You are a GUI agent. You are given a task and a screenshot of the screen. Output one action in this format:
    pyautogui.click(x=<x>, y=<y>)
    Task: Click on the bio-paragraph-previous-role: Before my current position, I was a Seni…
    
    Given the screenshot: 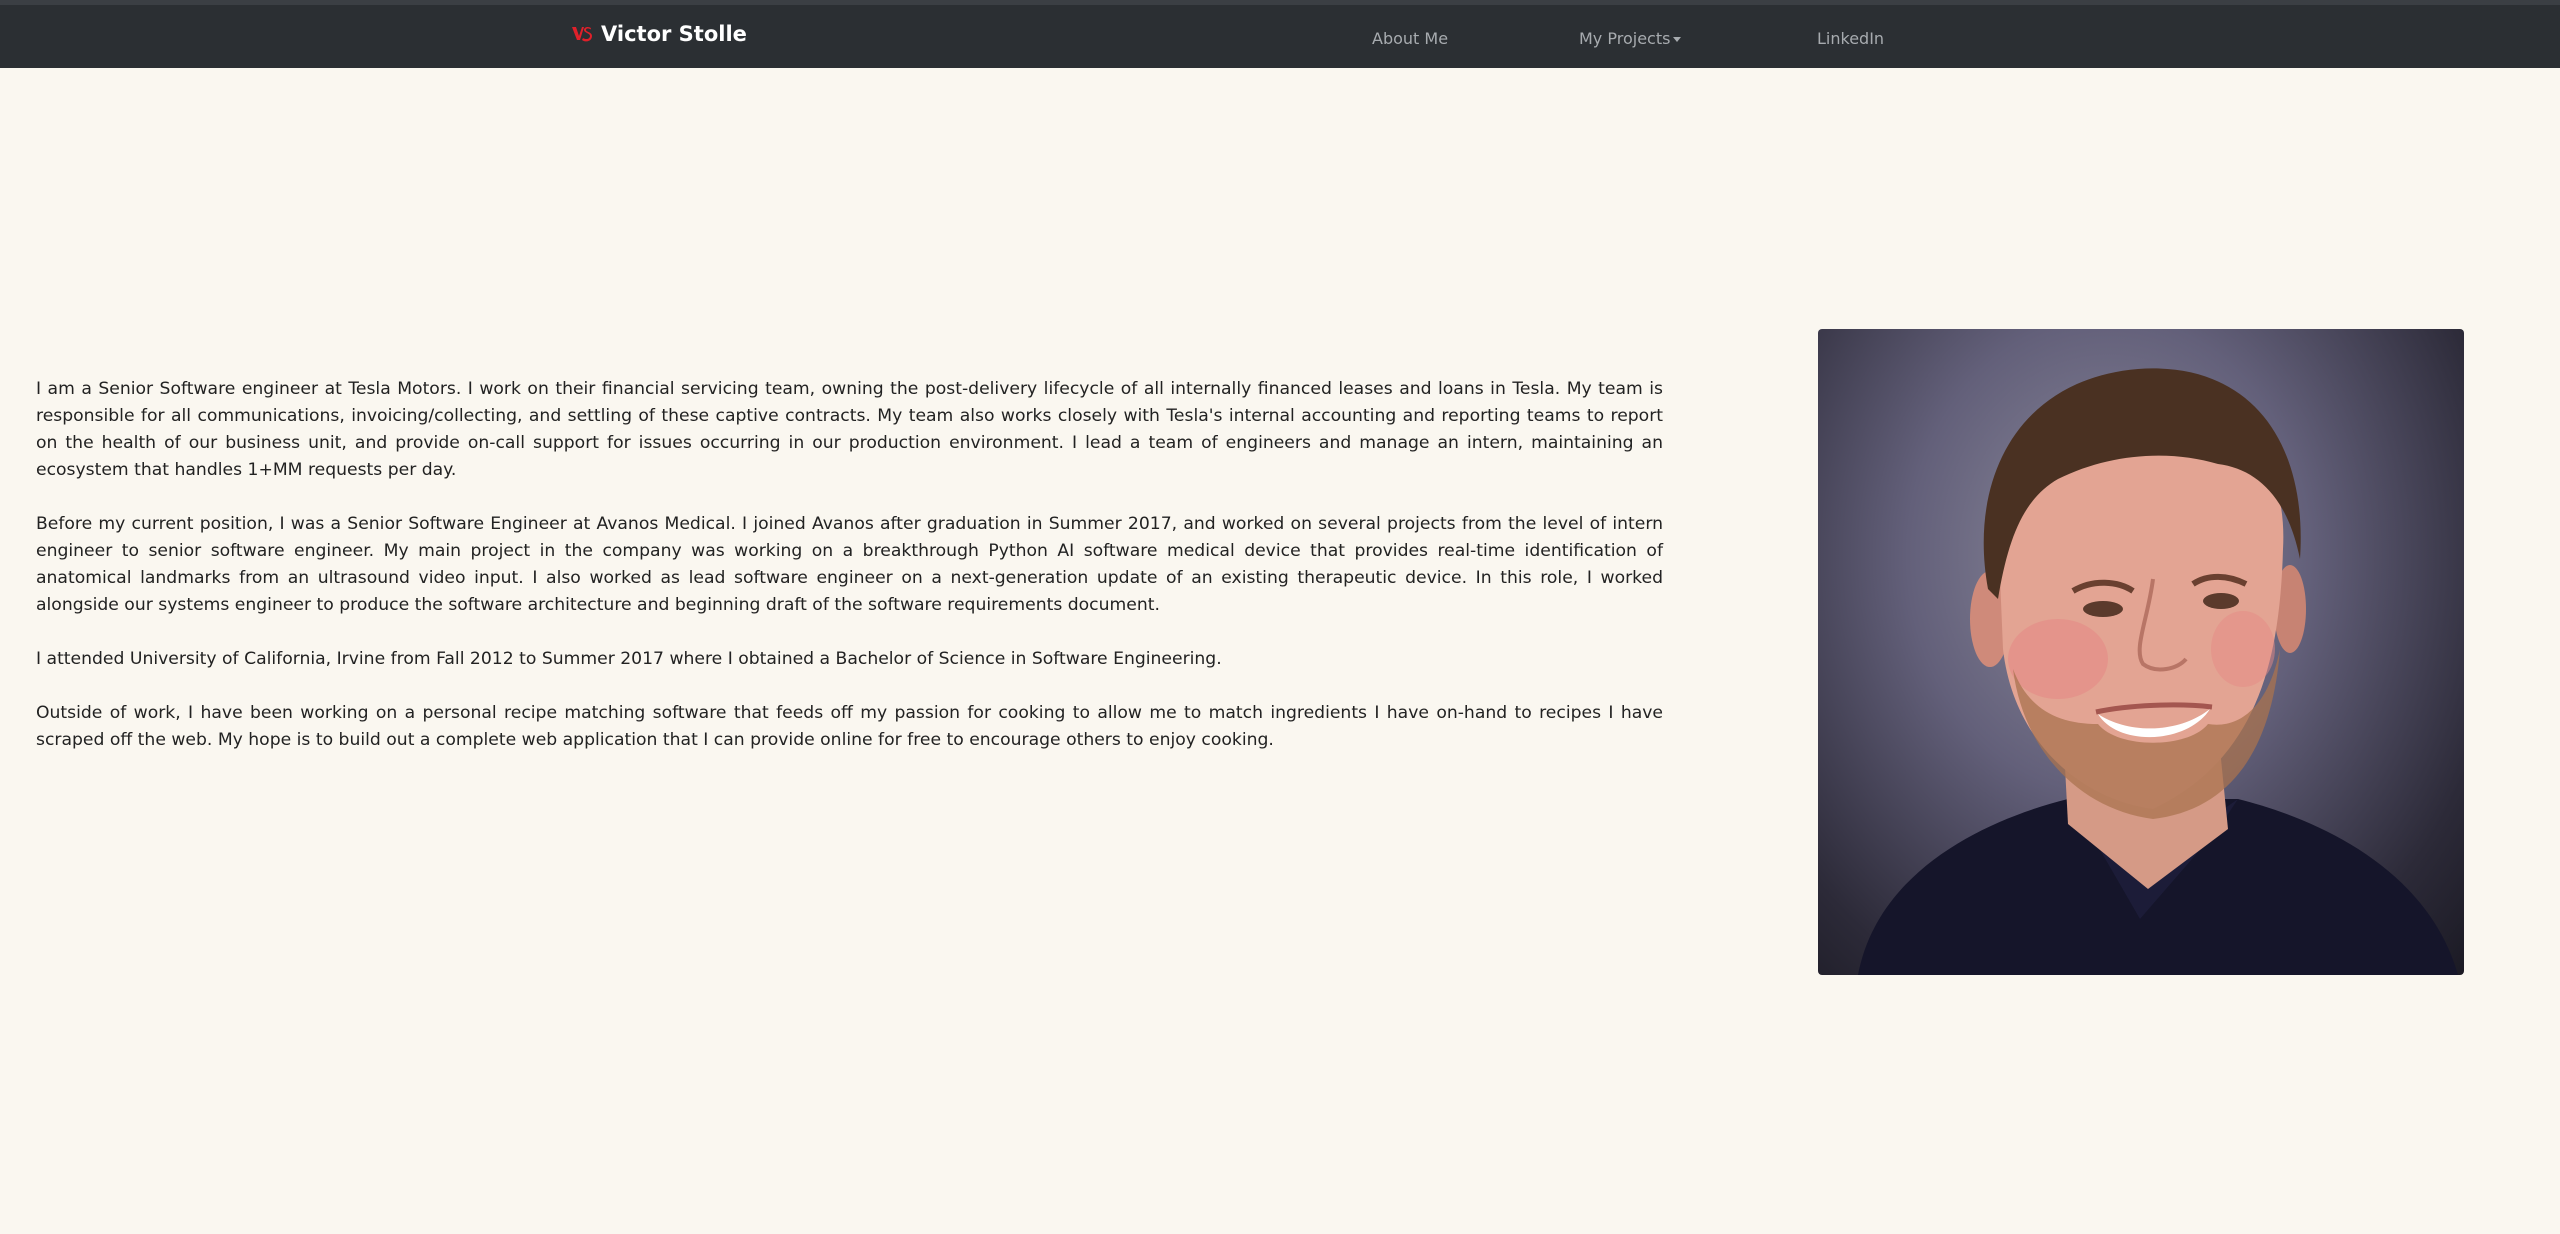 What is the action you would take?
    pyautogui.click(x=849, y=564)
    